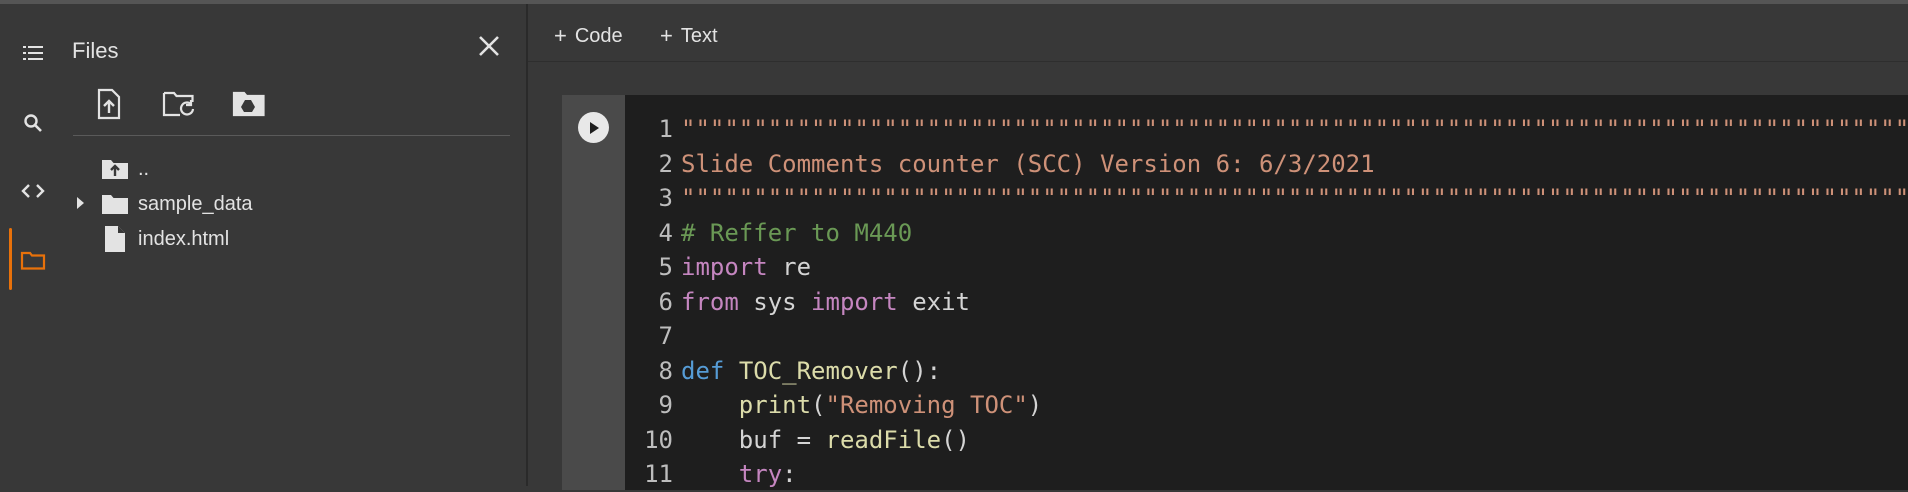 The image size is (1908, 492). What do you see at coordinates (658, 474) in the screenshot?
I see `line-number: 11` at bounding box center [658, 474].